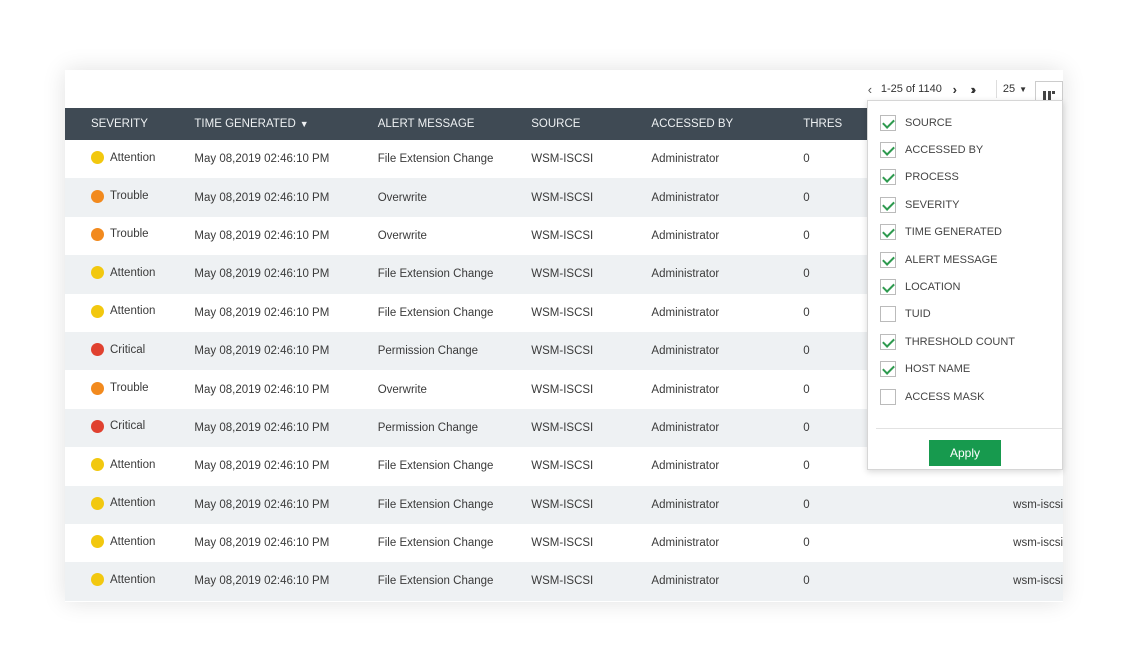 The image size is (1127, 668). Describe the element at coordinates (591, 124) in the screenshot. I see `column-header-source: SOURCE` at that location.